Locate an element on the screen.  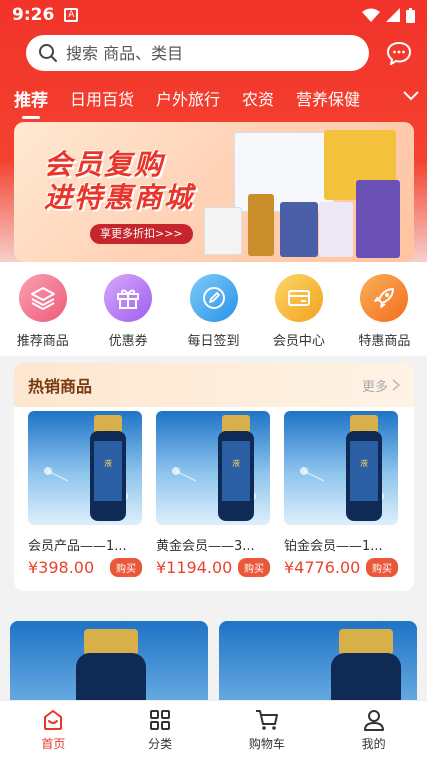
gift-icon is located at coordinates (128, 298).